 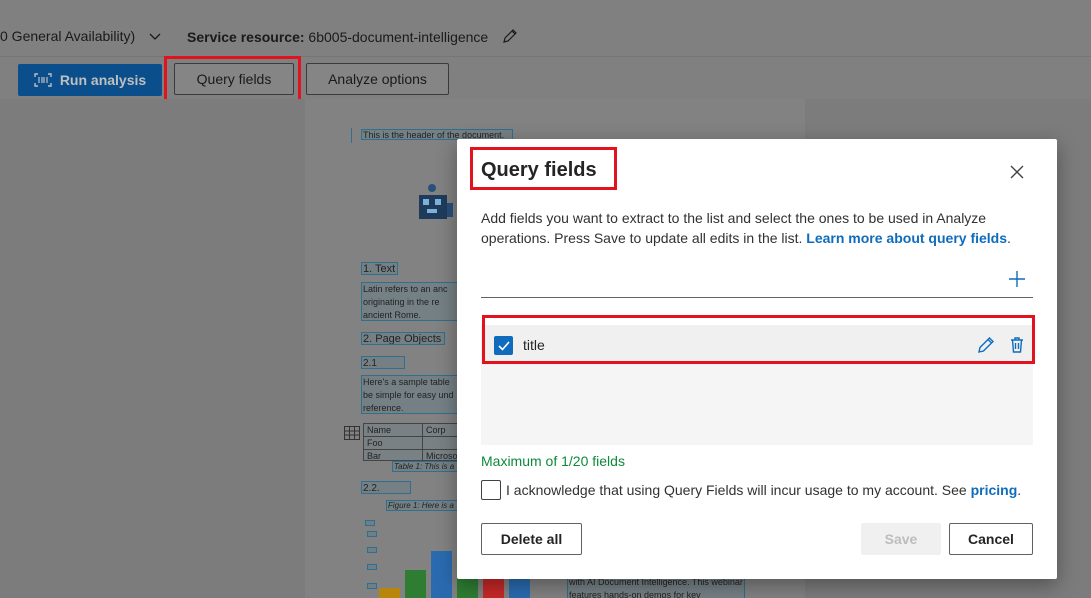 I want to click on doc-section-table: 2.1 Table, so click(x=383, y=362).